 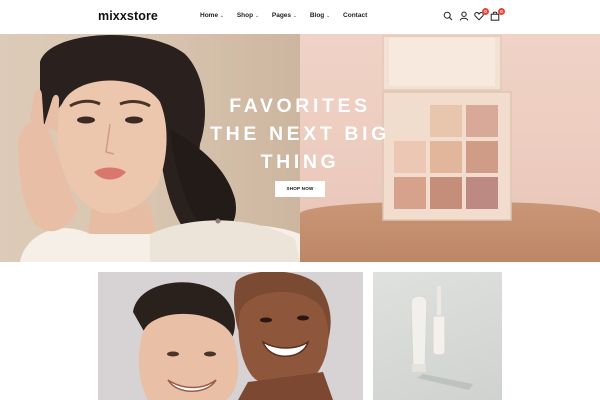 I want to click on promo-banner-product, so click(x=437, y=336).